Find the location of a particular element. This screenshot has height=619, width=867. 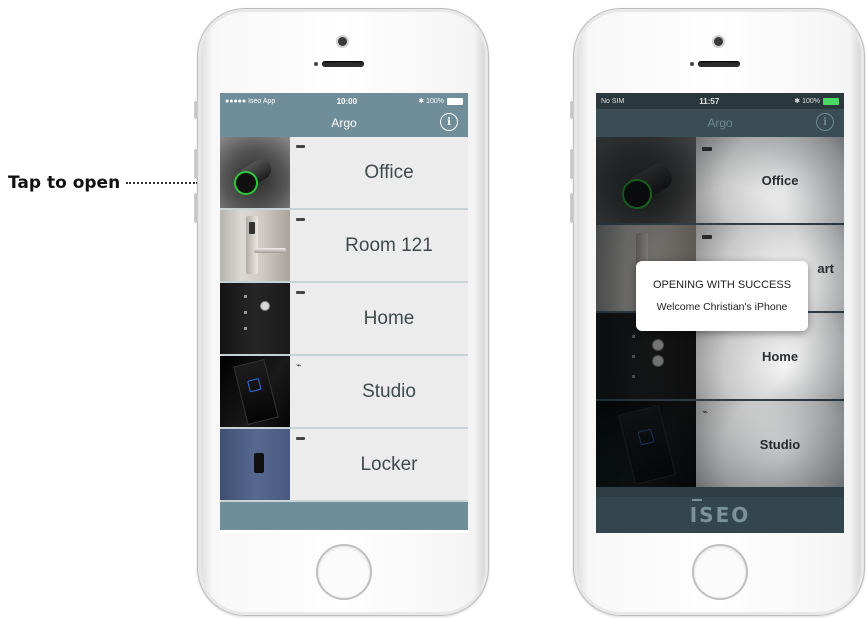

lock-name: Locker is located at coordinates (389, 464).